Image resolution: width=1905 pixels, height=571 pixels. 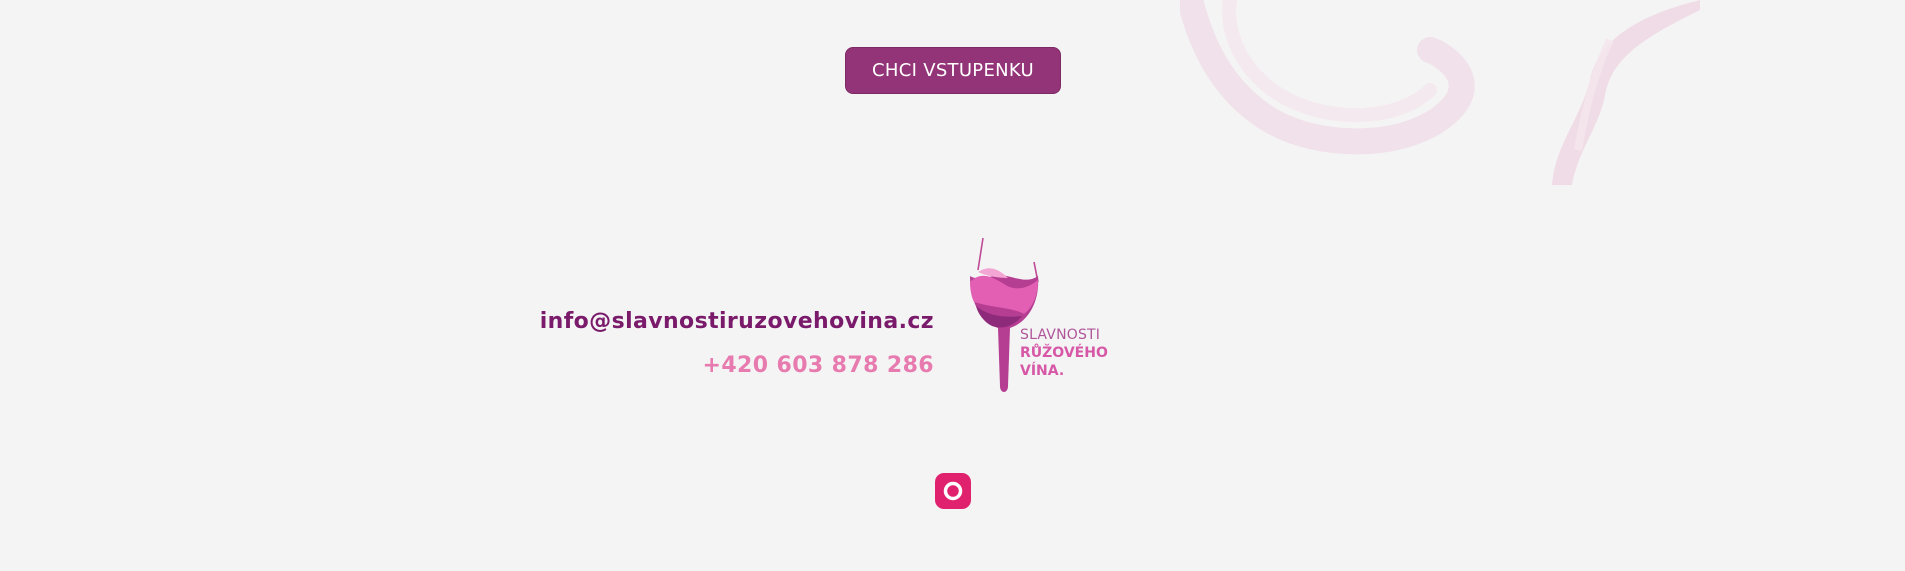 I want to click on logo-line-3: VÍNA., so click(x=1042, y=371).